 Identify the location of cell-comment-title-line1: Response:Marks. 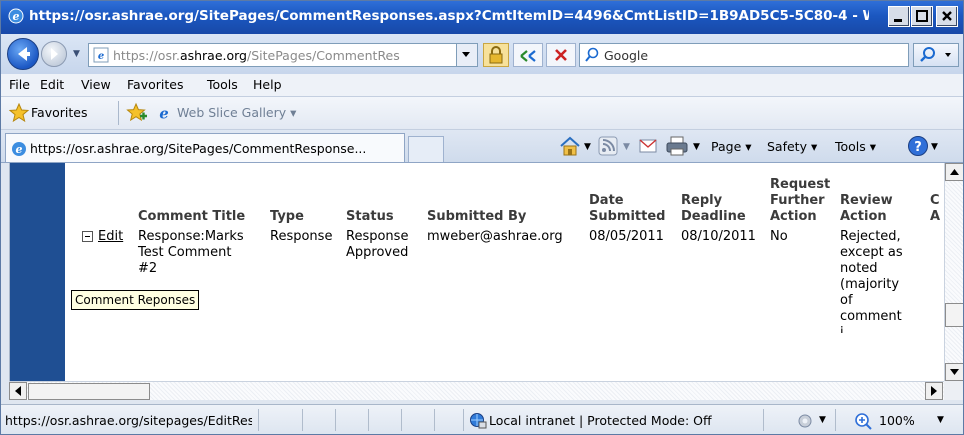
(191, 236).